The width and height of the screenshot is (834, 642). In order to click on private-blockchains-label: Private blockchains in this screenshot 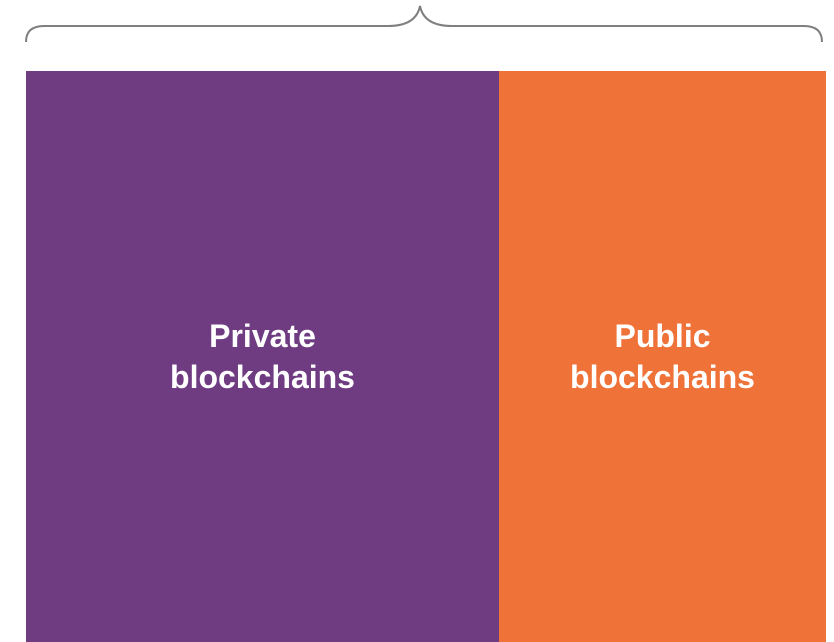, I will do `click(262, 356)`.